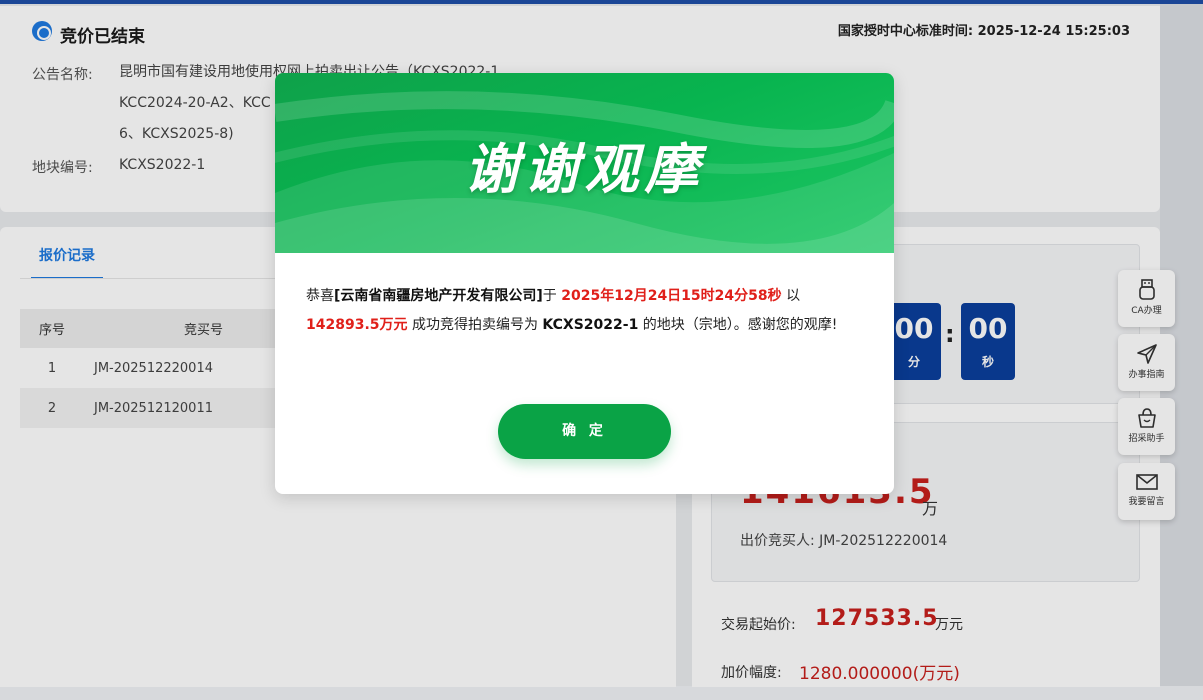 The width and height of the screenshot is (1203, 700). Describe the element at coordinates (671, 296) in the screenshot. I see `win-time: 2025年12月24日15时24分58秒` at that location.